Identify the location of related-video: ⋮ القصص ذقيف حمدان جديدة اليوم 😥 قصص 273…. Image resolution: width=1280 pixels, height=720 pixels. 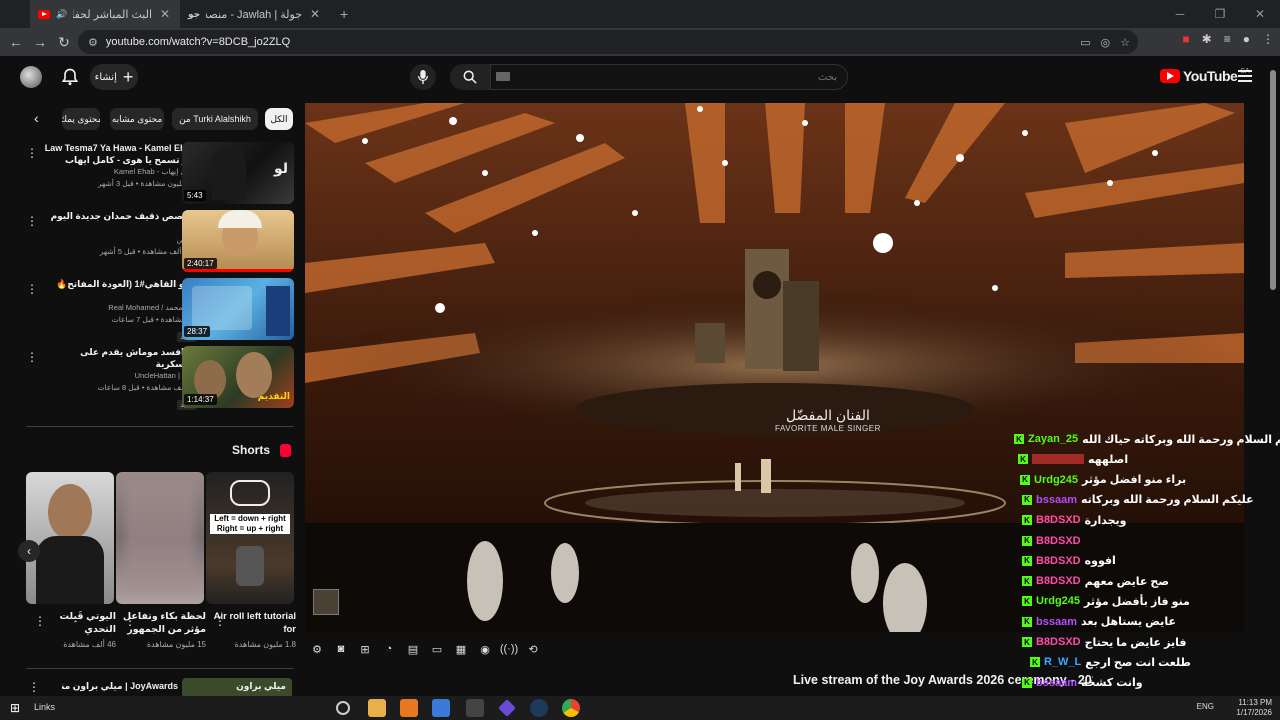
(158, 242).